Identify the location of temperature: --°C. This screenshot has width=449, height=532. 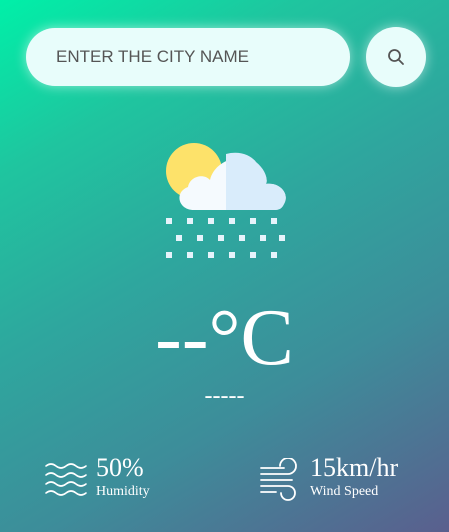
(224, 338).